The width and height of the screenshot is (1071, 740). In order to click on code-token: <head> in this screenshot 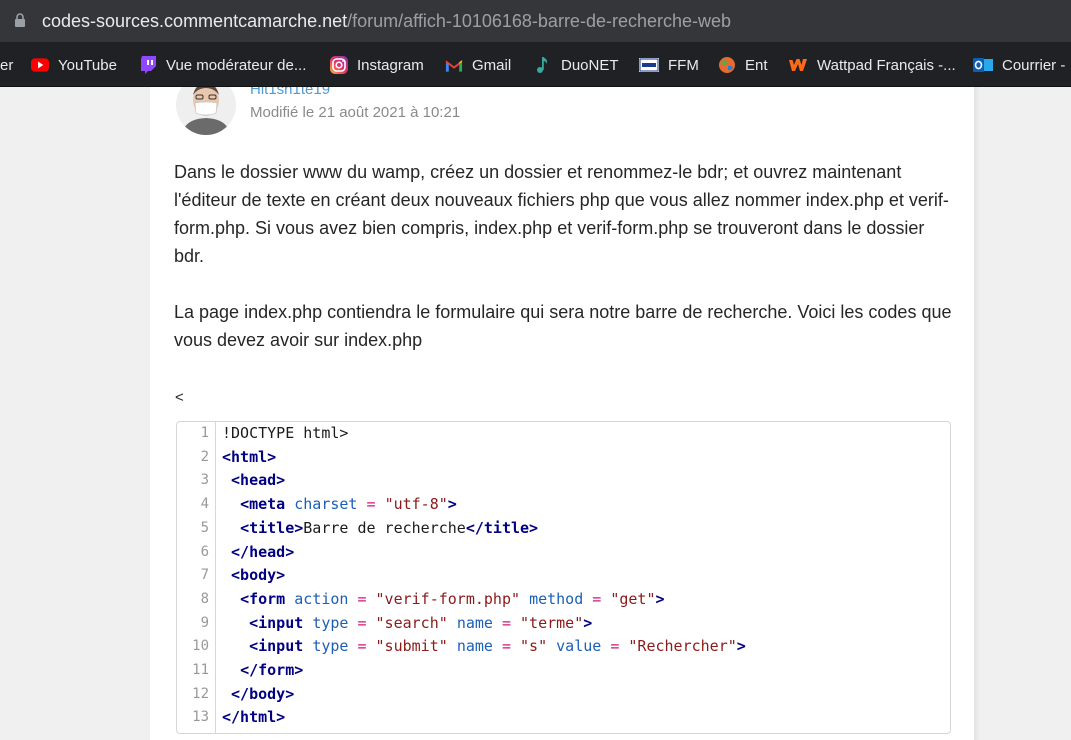, I will do `click(258, 480)`.